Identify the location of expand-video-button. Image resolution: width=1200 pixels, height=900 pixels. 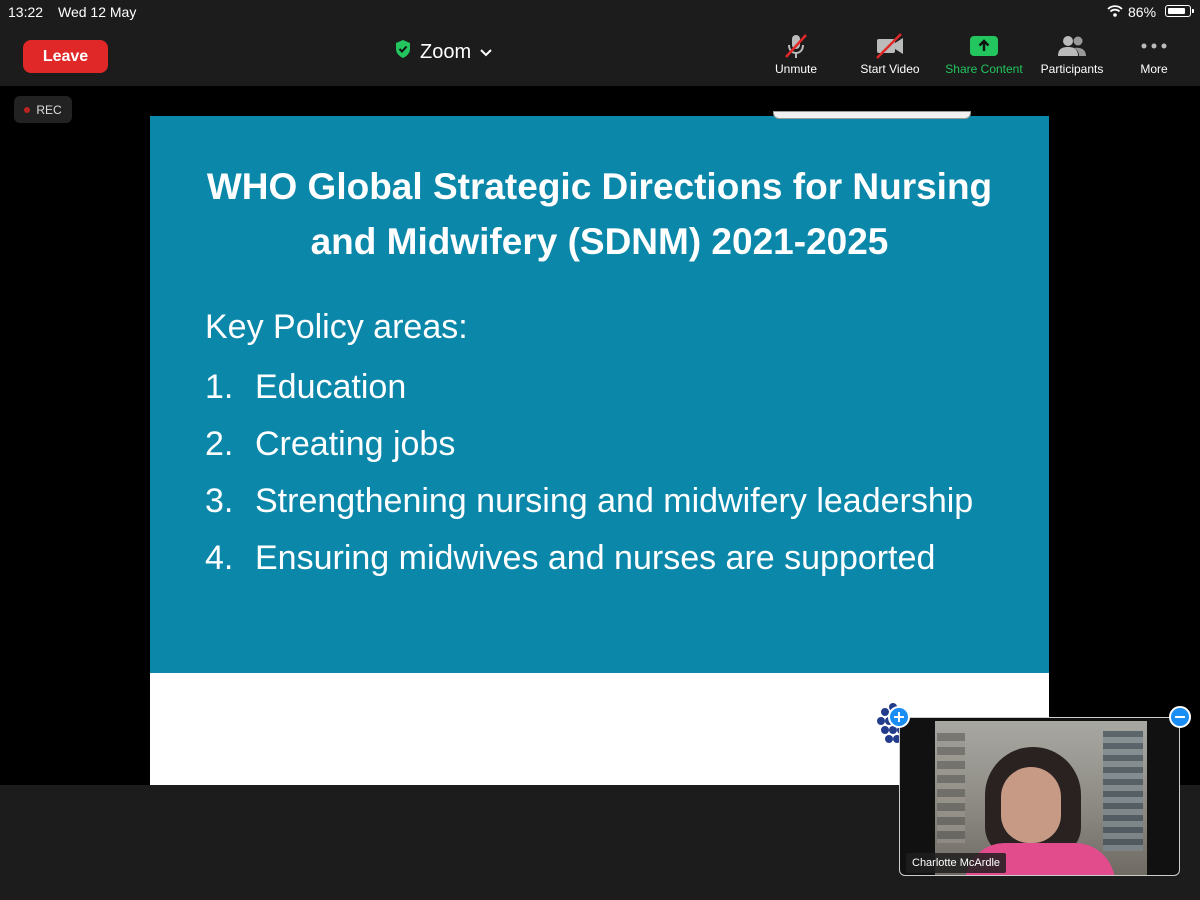
(899, 717).